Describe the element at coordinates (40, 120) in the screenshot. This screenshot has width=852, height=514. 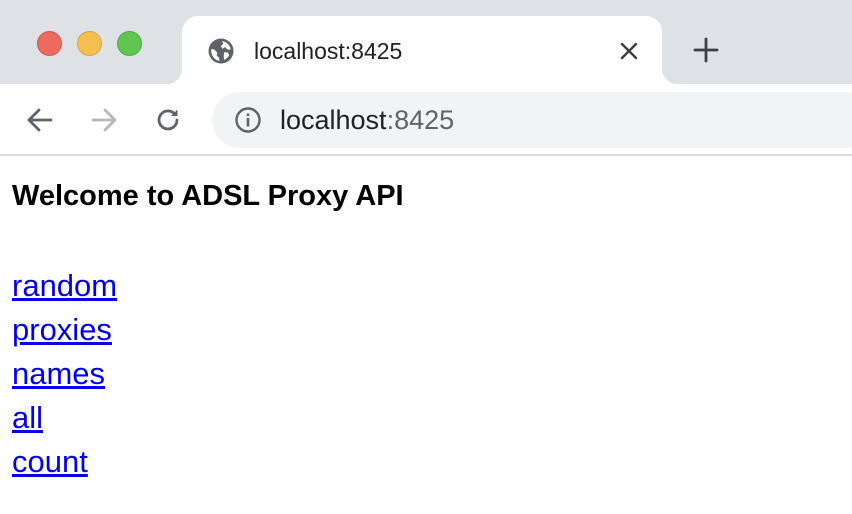
I see `arrow-left-icon` at that location.